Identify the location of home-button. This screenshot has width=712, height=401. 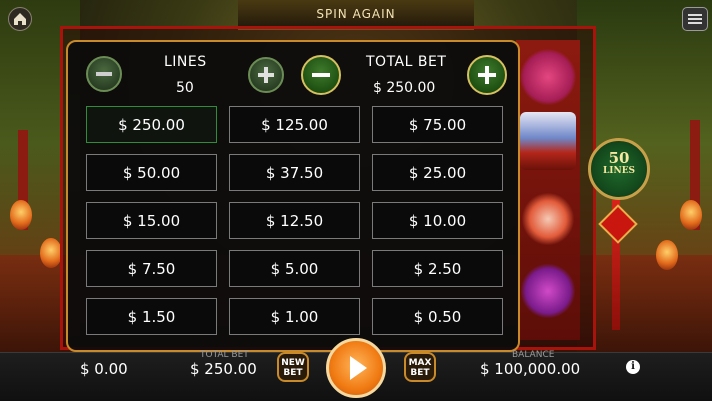
(20, 19).